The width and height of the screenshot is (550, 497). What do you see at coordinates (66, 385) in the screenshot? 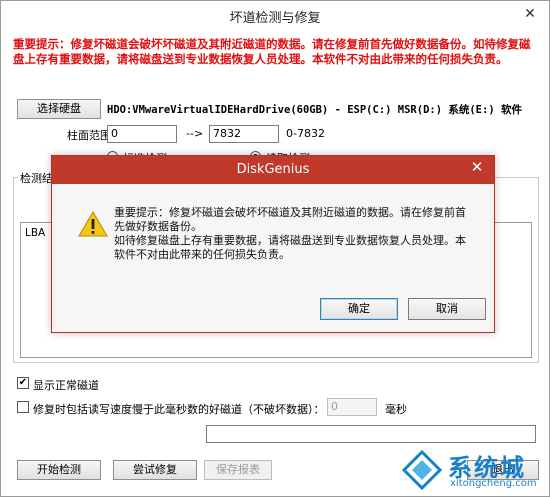
I see `show-normal-label: 显示正常磁道` at bounding box center [66, 385].